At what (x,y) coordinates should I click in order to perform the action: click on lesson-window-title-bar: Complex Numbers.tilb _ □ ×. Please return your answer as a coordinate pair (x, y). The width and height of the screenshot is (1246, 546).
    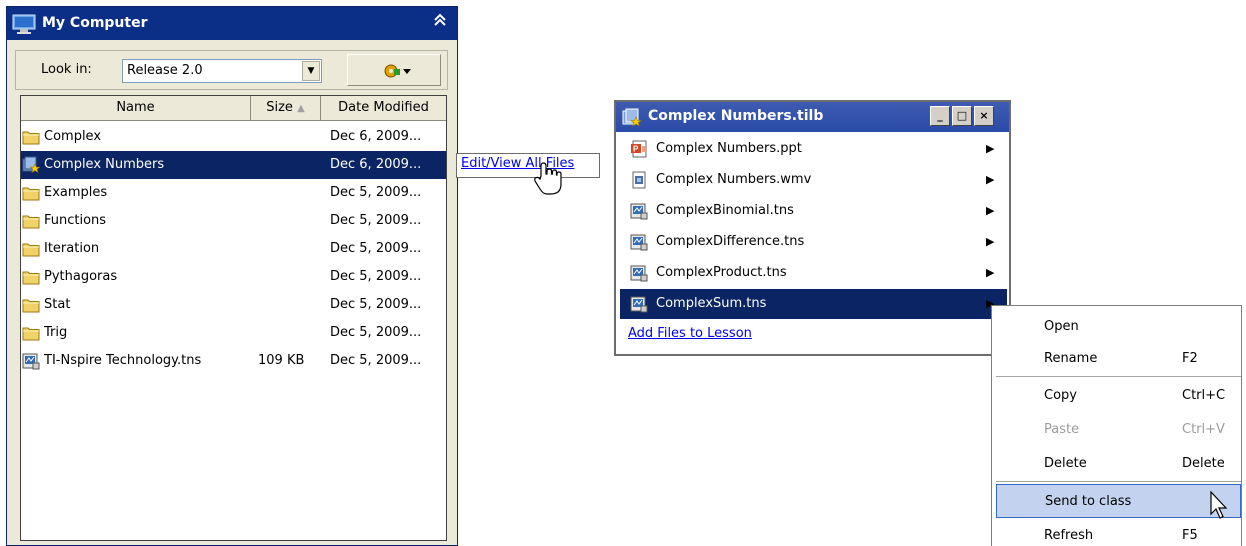
    Looking at the image, I should click on (812, 117).